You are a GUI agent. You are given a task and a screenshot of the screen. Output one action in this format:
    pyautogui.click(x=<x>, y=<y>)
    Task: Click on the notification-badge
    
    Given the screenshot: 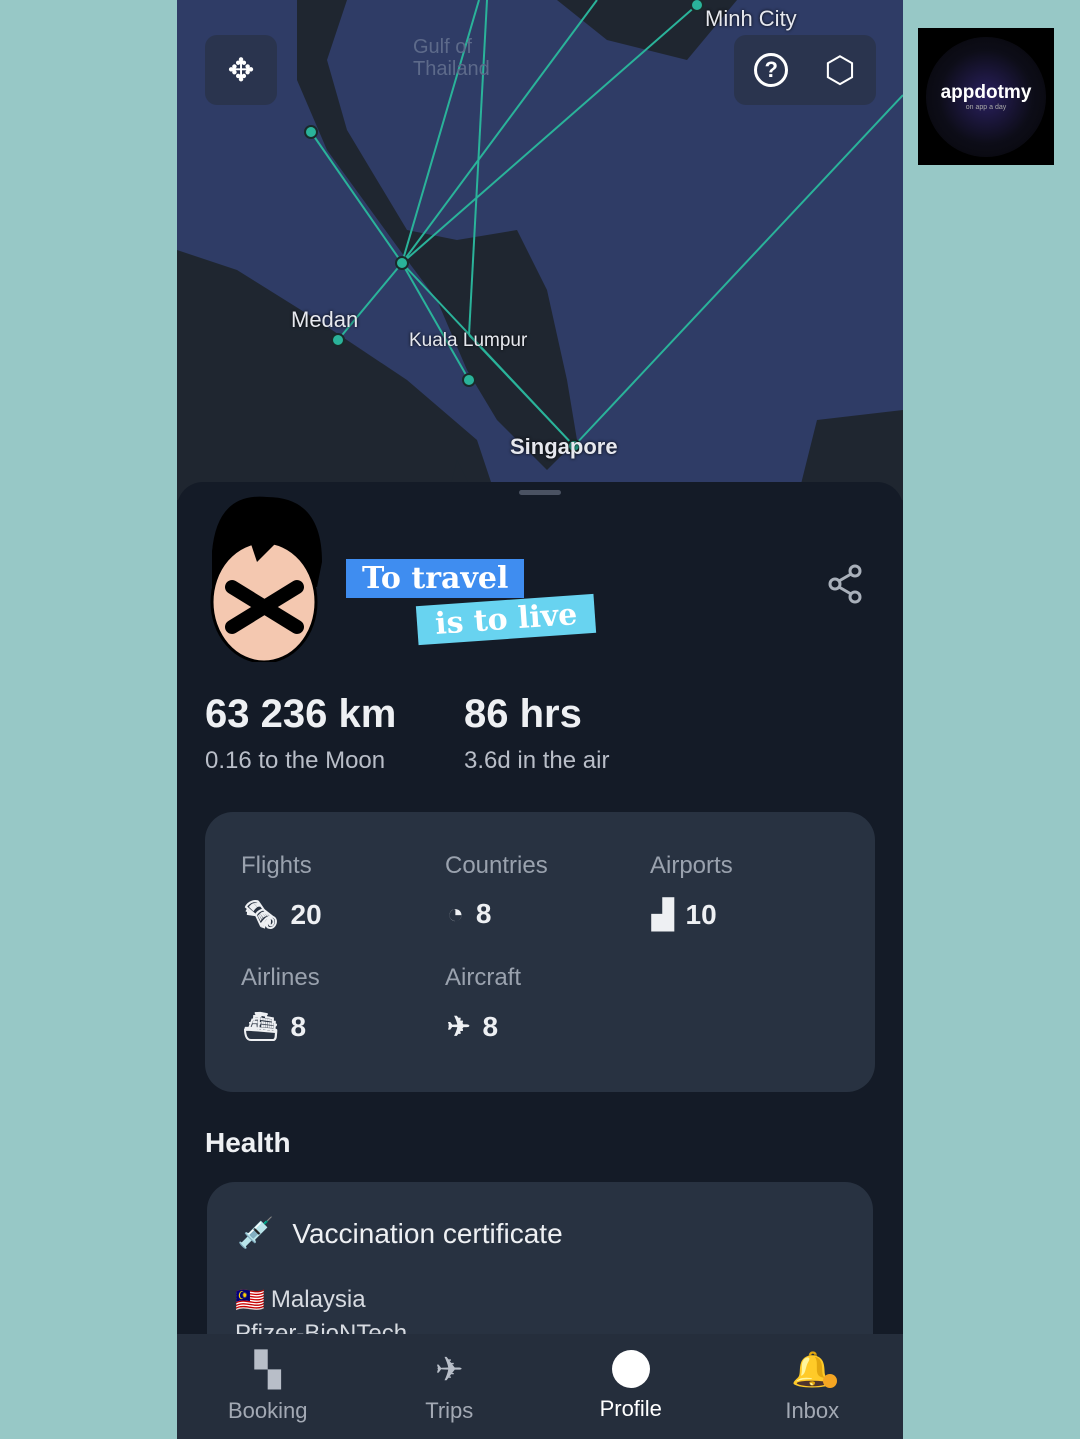 What is the action you would take?
    pyautogui.click(x=830, y=1381)
    